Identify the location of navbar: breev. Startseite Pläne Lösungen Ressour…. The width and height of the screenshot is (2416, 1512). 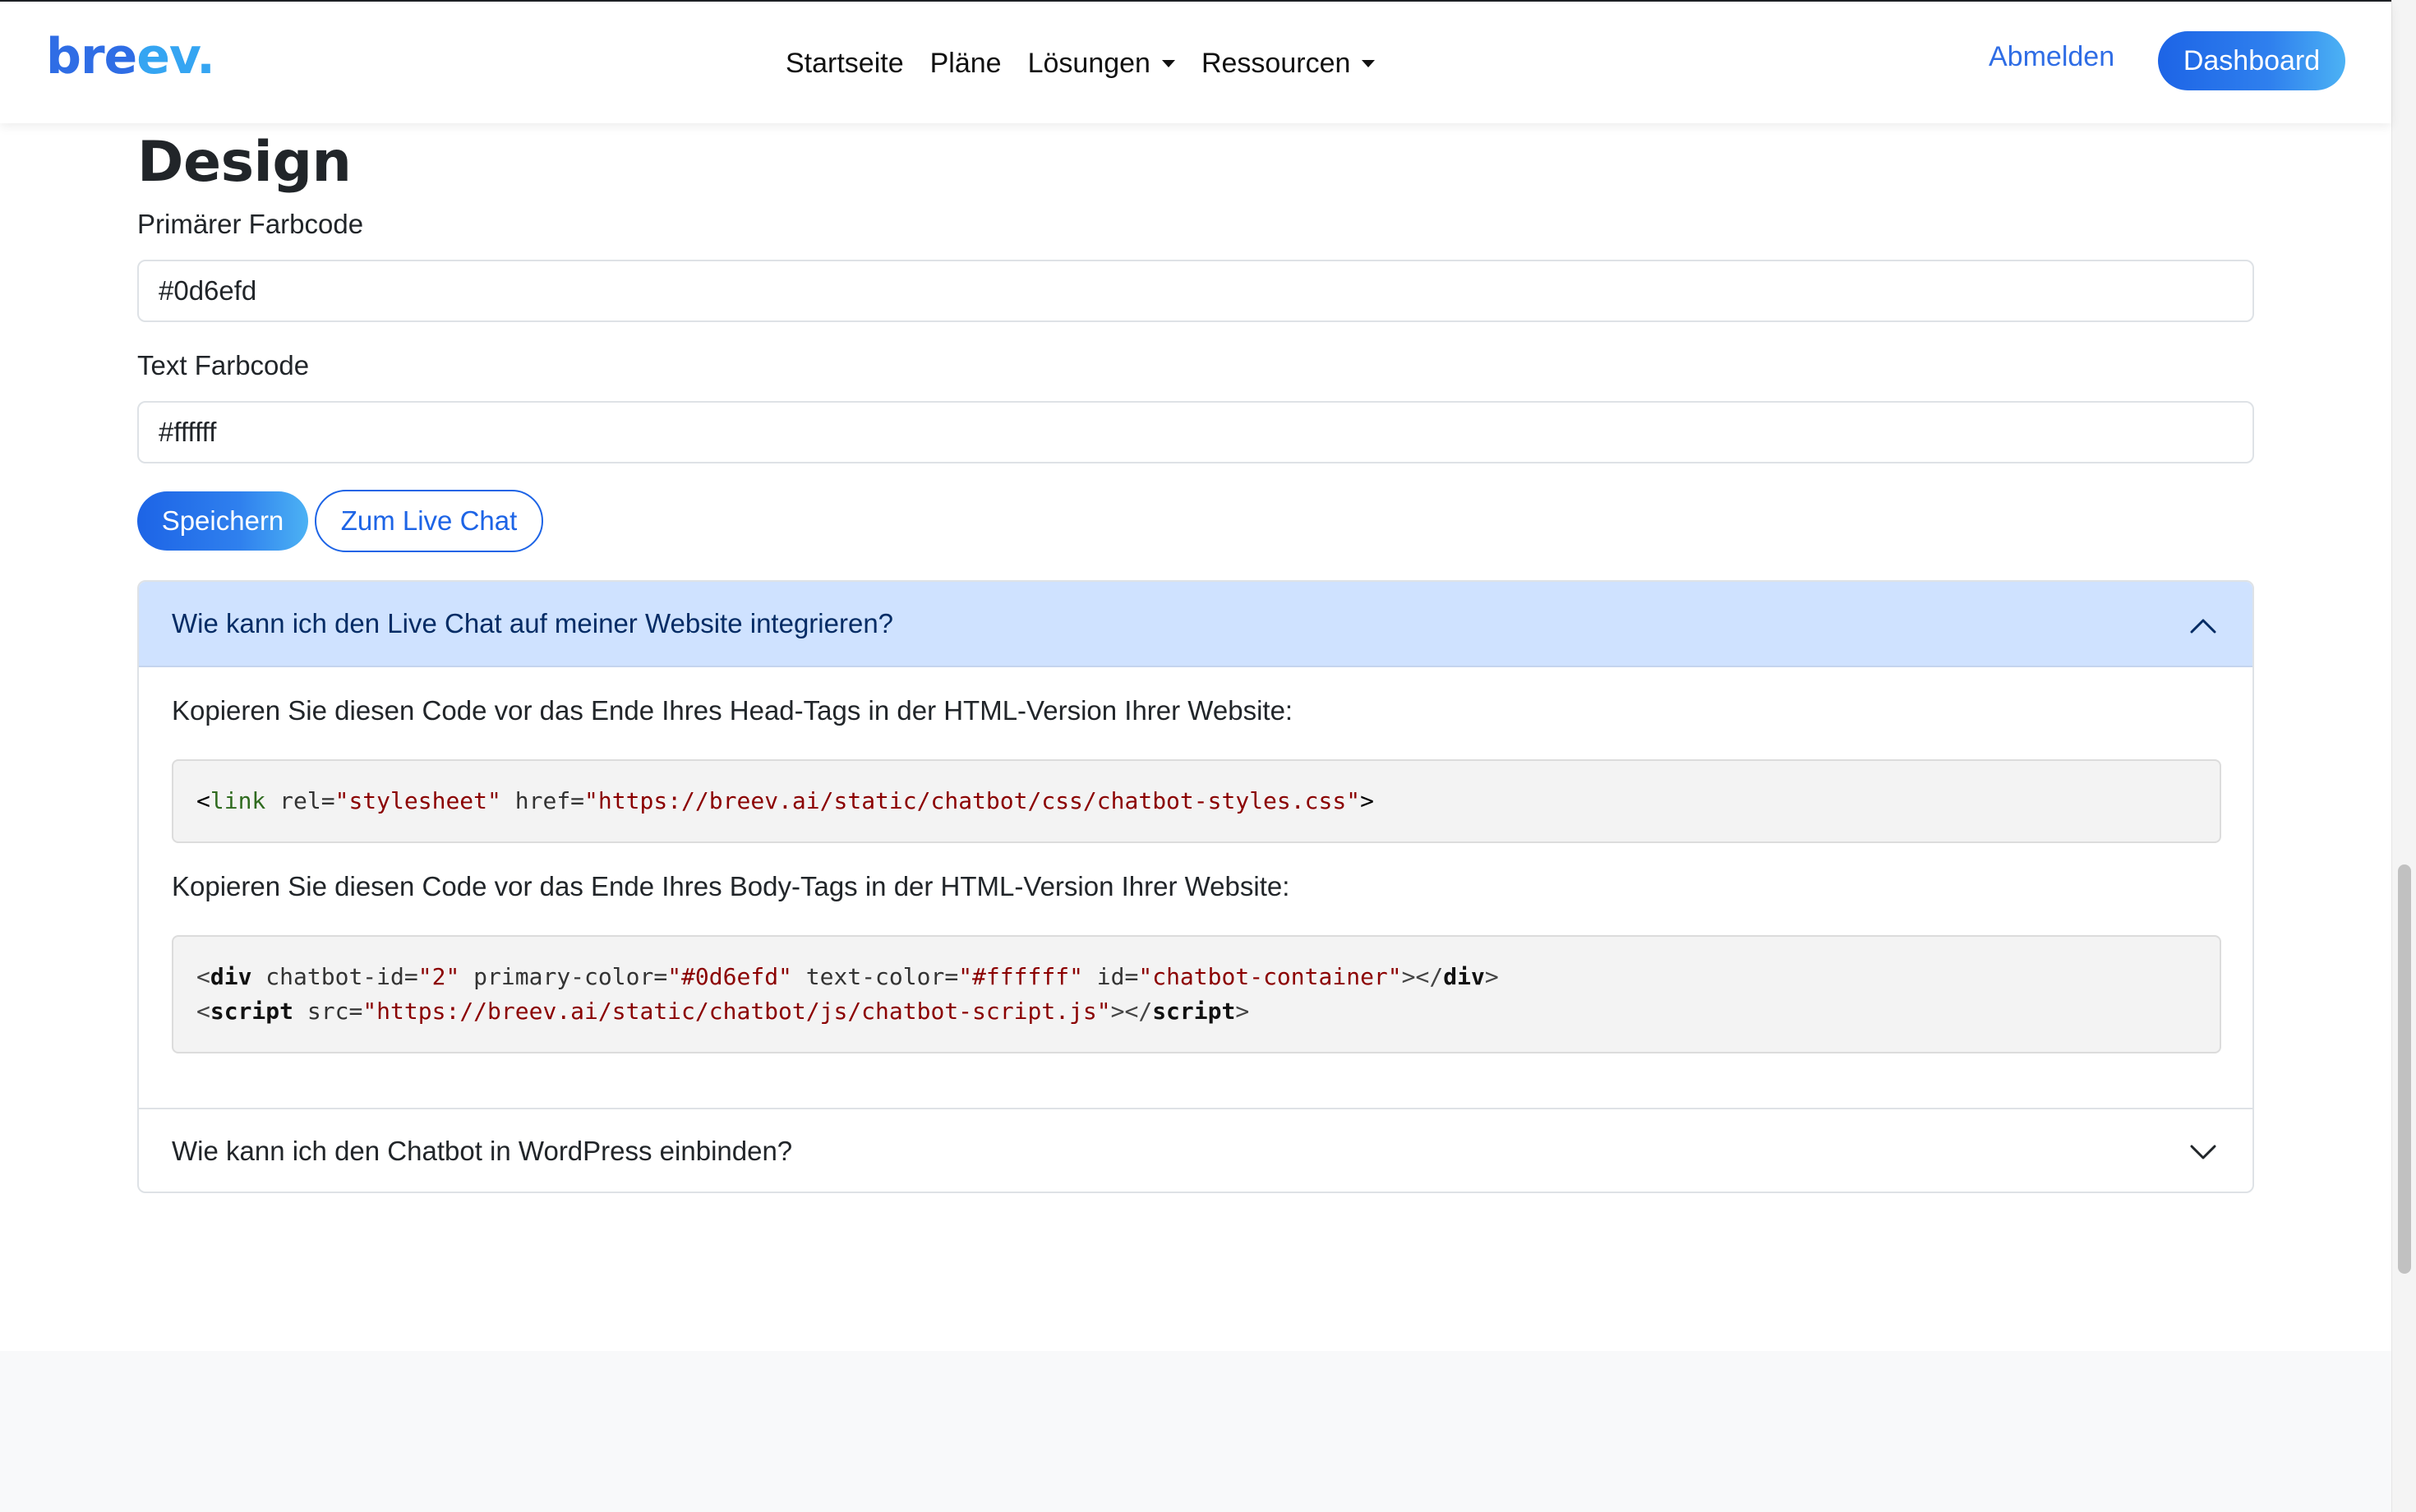
(1196, 63).